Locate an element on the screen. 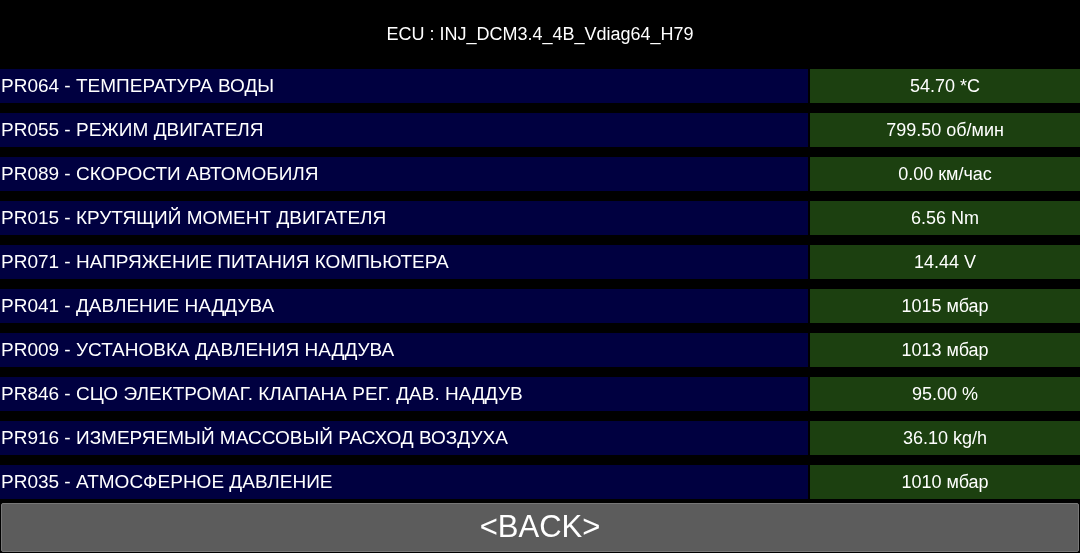  parameter-value: 0.00 км/час is located at coordinates (945, 174).